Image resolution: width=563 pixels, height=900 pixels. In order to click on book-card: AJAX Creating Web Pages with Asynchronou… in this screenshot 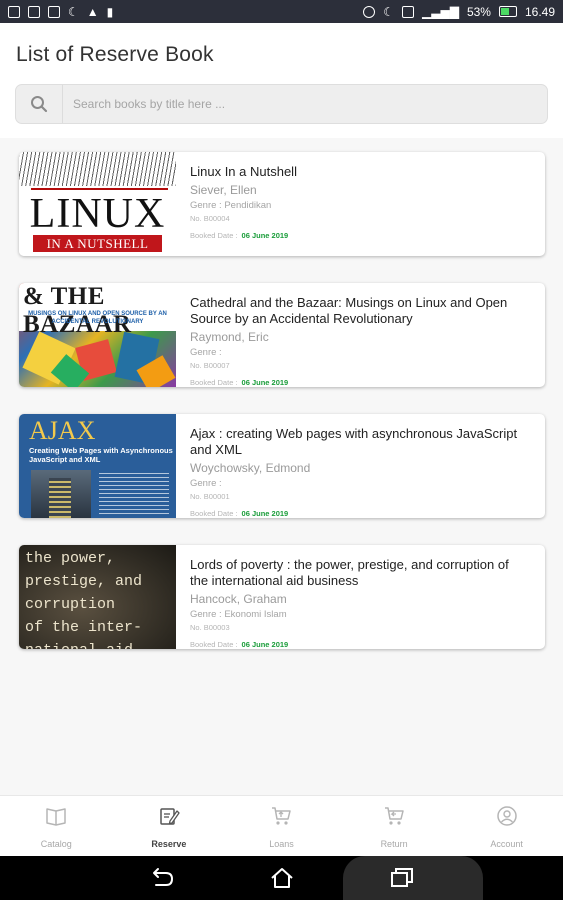, I will do `click(282, 466)`.